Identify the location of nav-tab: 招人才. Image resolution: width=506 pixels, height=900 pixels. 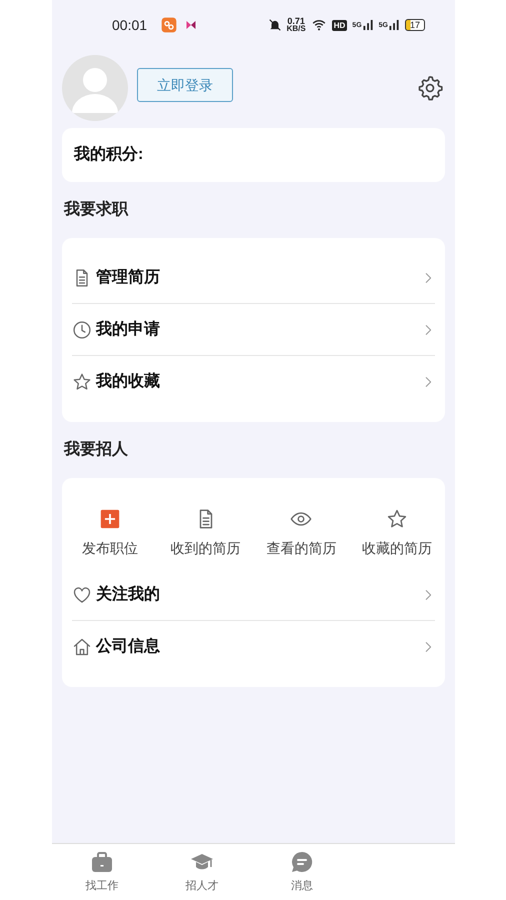
(202, 872).